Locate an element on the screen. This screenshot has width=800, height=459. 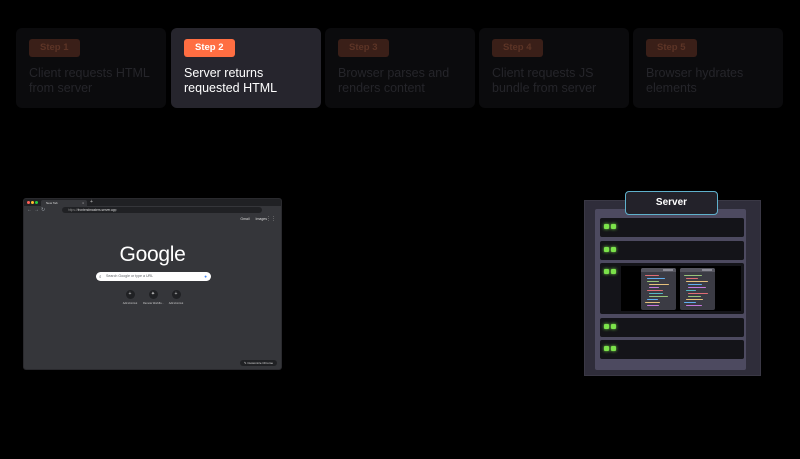
browser-tabbar: New Tab × + is located at coordinates (152, 202).